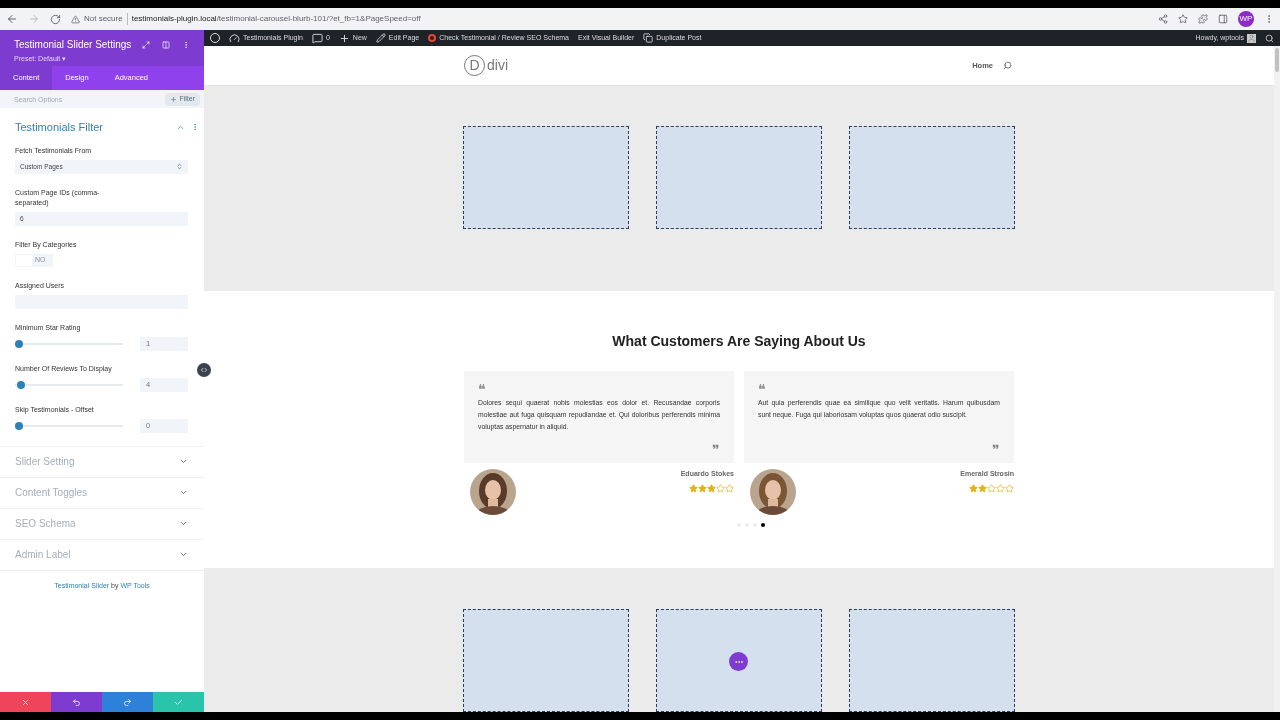 The width and height of the screenshot is (1280, 720). What do you see at coordinates (146, 44) in the screenshot?
I see `expand-icon` at bounding box center [146, 44].